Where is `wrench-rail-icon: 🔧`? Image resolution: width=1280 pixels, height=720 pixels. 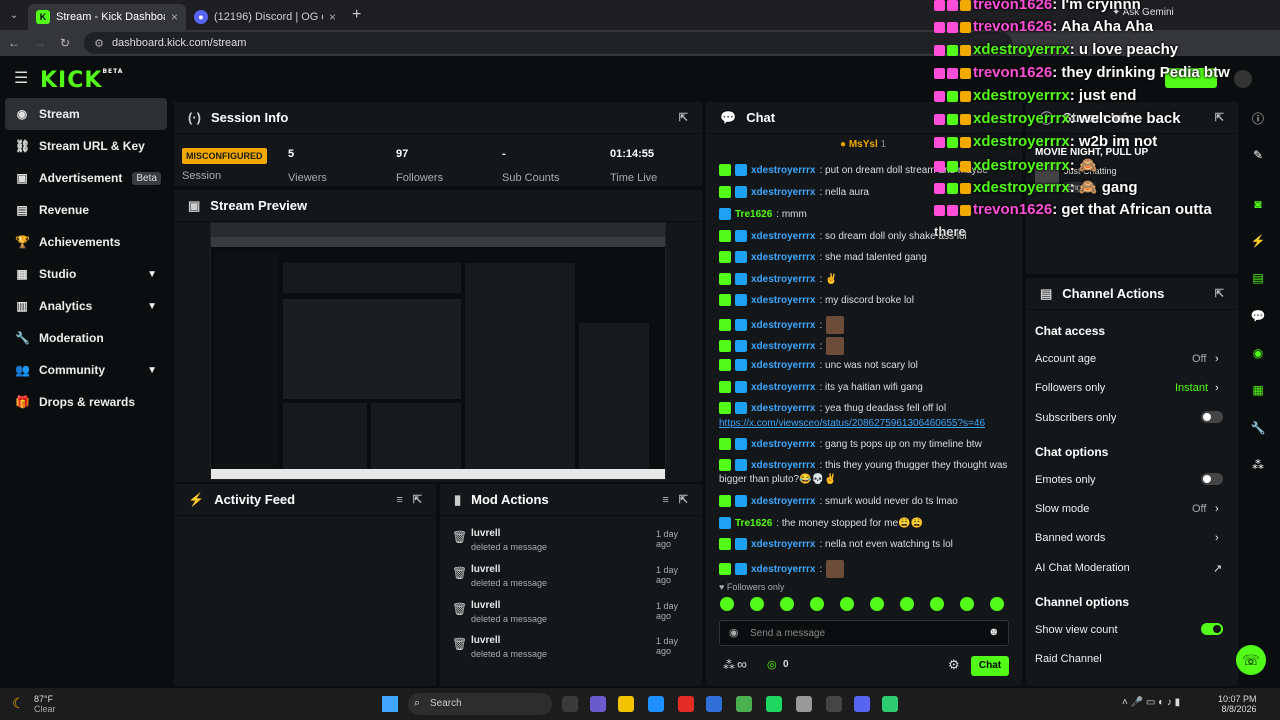
wrench-rail-icon: 🔧 is located at coordinates (1258, 428).